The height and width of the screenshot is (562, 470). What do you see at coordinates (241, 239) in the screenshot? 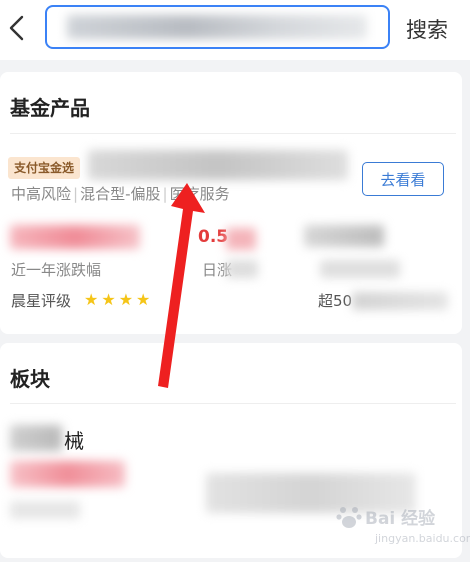
I see `blurred-daily-value` at bounding box center [241, 239].